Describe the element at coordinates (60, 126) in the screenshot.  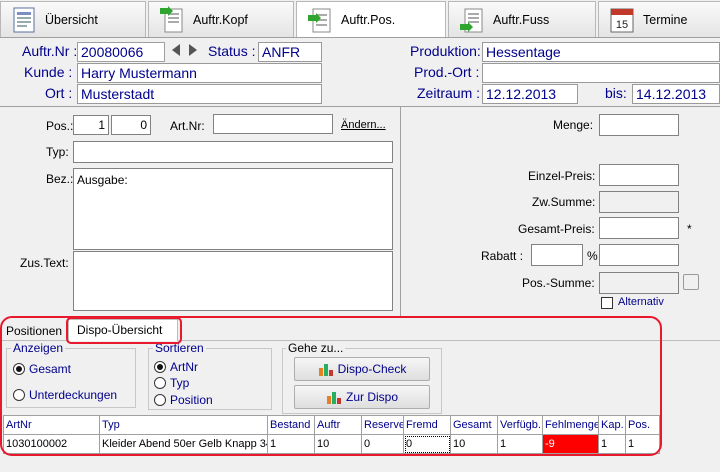
I see `pos-label: Pos.:` at that location.